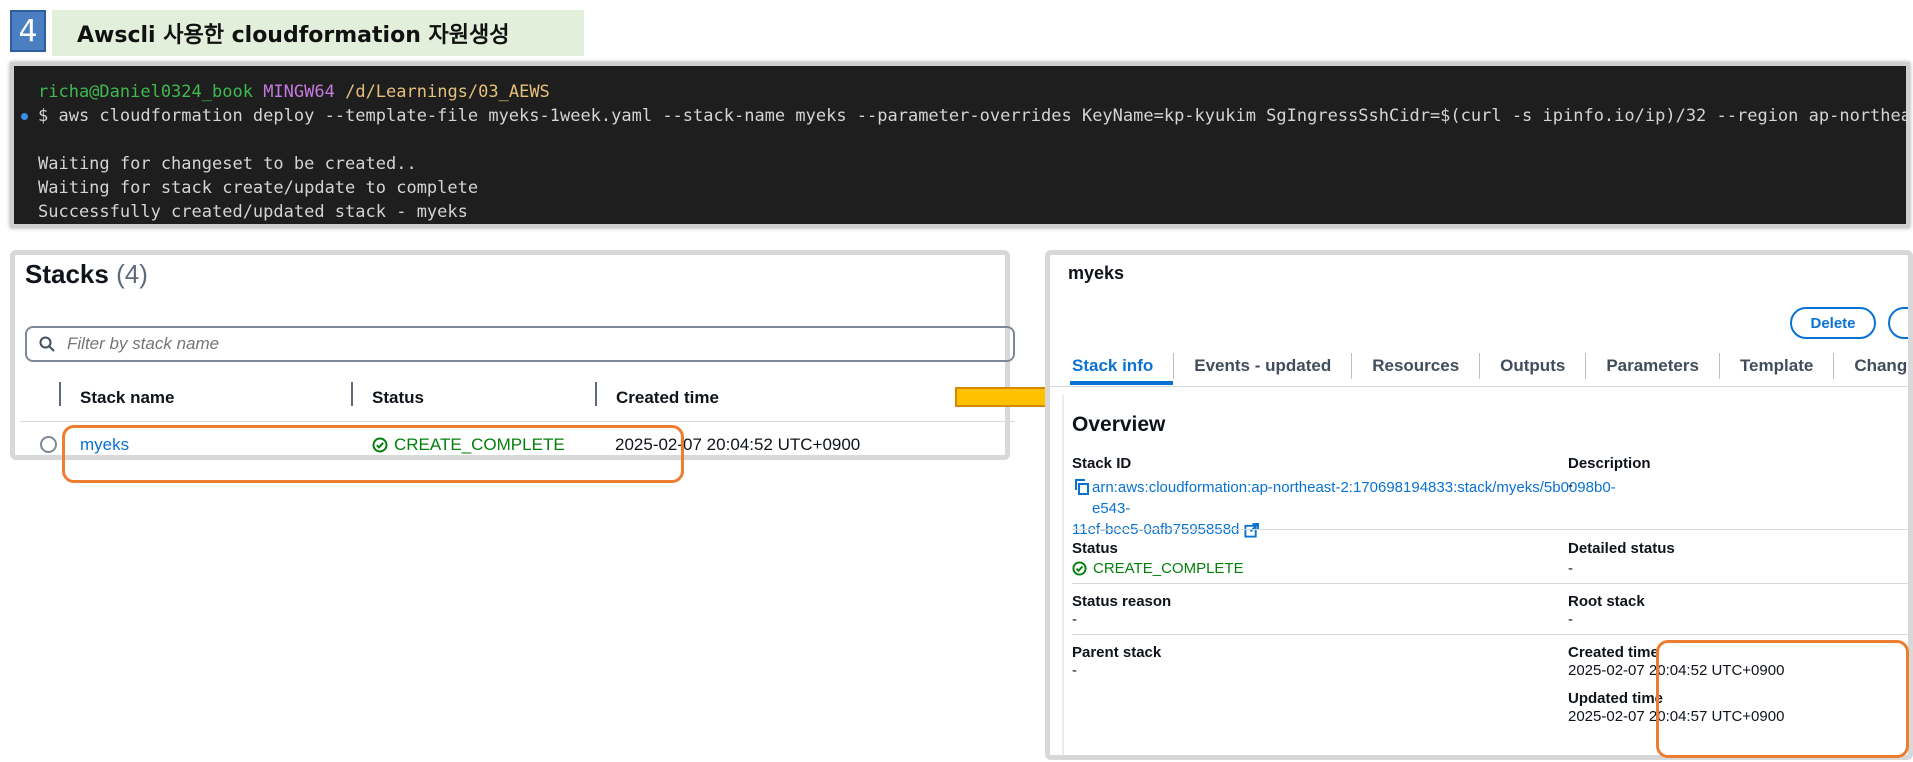  What do you see at coordinates (28, 31) in the screenshot?
I see `step-number-badge: 4` at bounding box center [28, 31].